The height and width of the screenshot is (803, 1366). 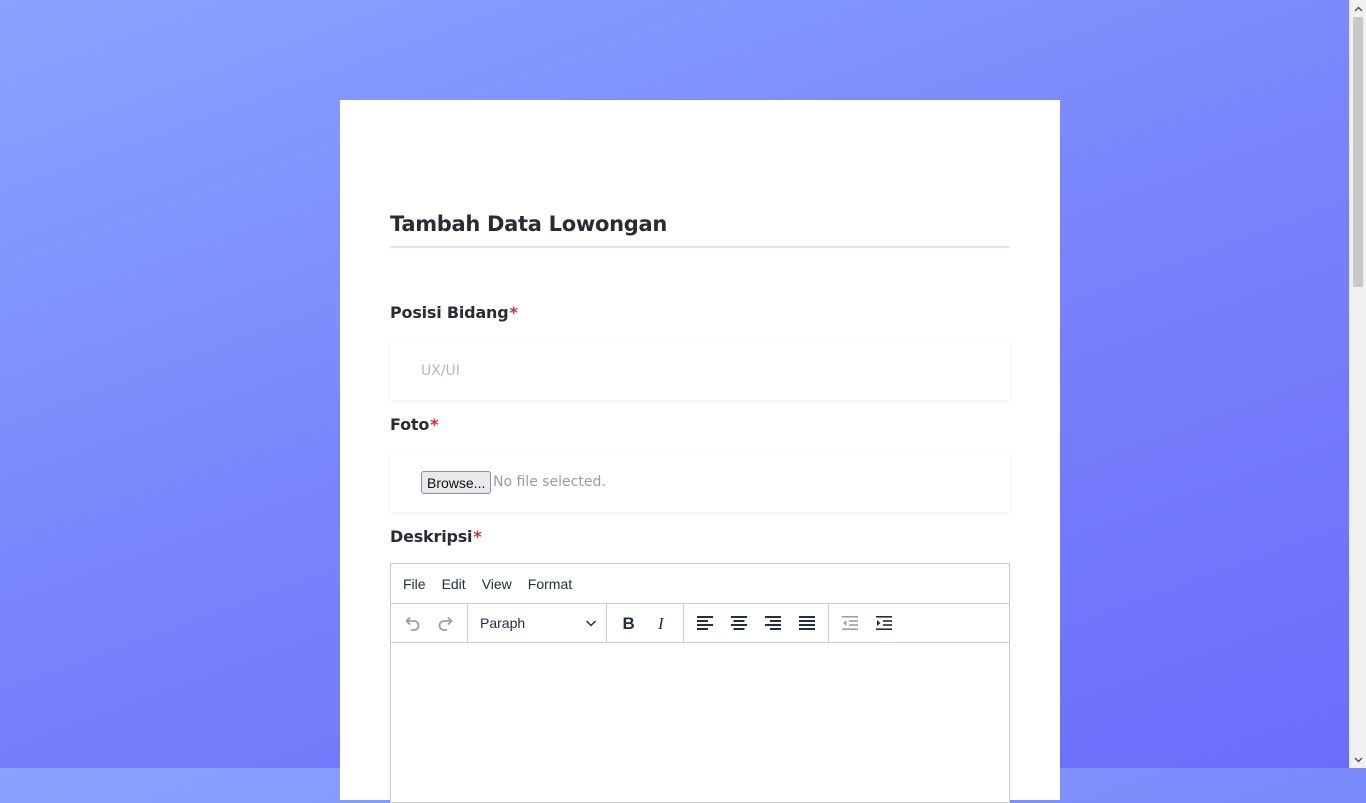 I want to click on bold-button: B, so click(x=628, y=623).